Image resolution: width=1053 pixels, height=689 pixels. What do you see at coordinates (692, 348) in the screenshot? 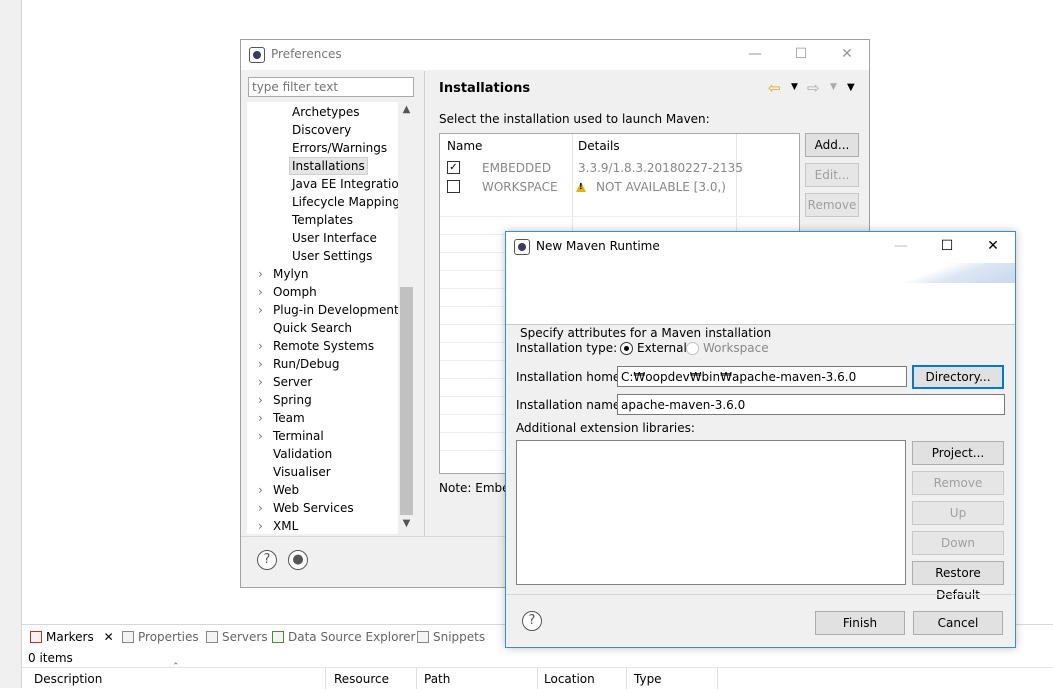
I see `workspace-radio` at bounding box center [692, 348].